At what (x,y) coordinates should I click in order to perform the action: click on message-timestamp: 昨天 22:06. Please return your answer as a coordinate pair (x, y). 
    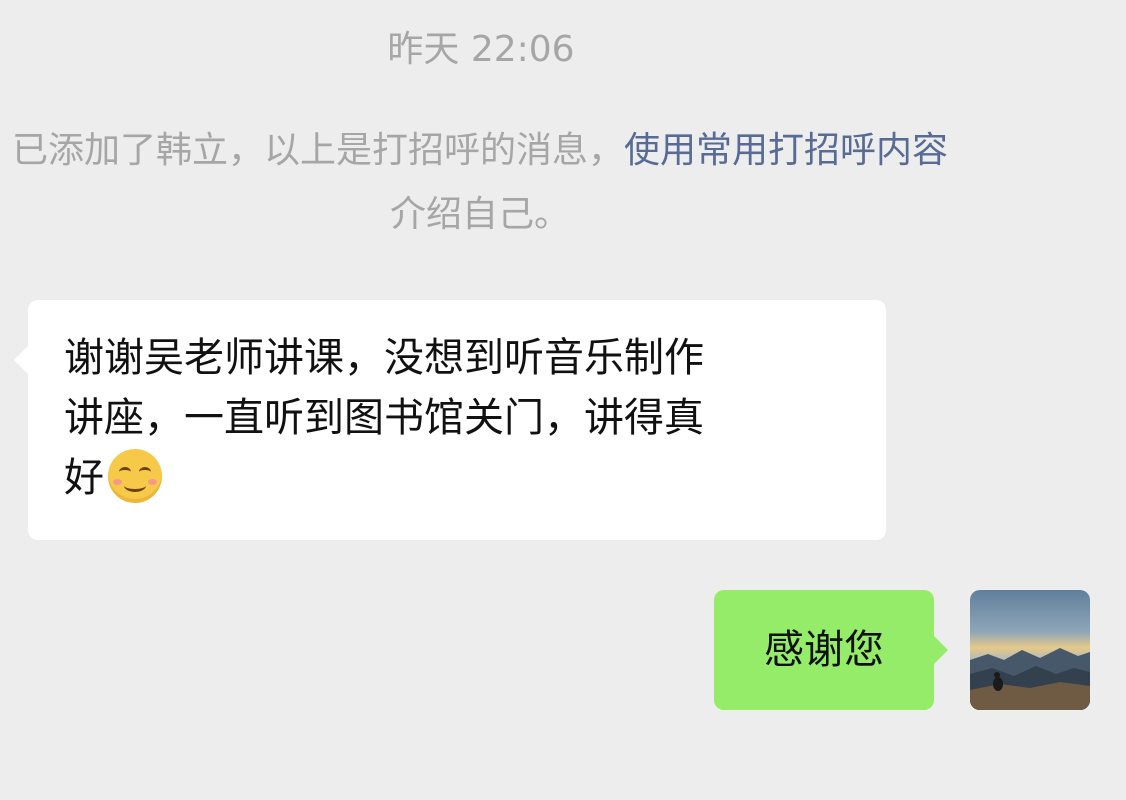
    Looking at the image, I should click on (481, 49).